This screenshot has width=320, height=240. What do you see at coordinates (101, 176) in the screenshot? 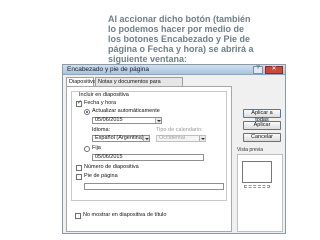
I see `pie-label: Pie de página` at bounding box center [101, 176].